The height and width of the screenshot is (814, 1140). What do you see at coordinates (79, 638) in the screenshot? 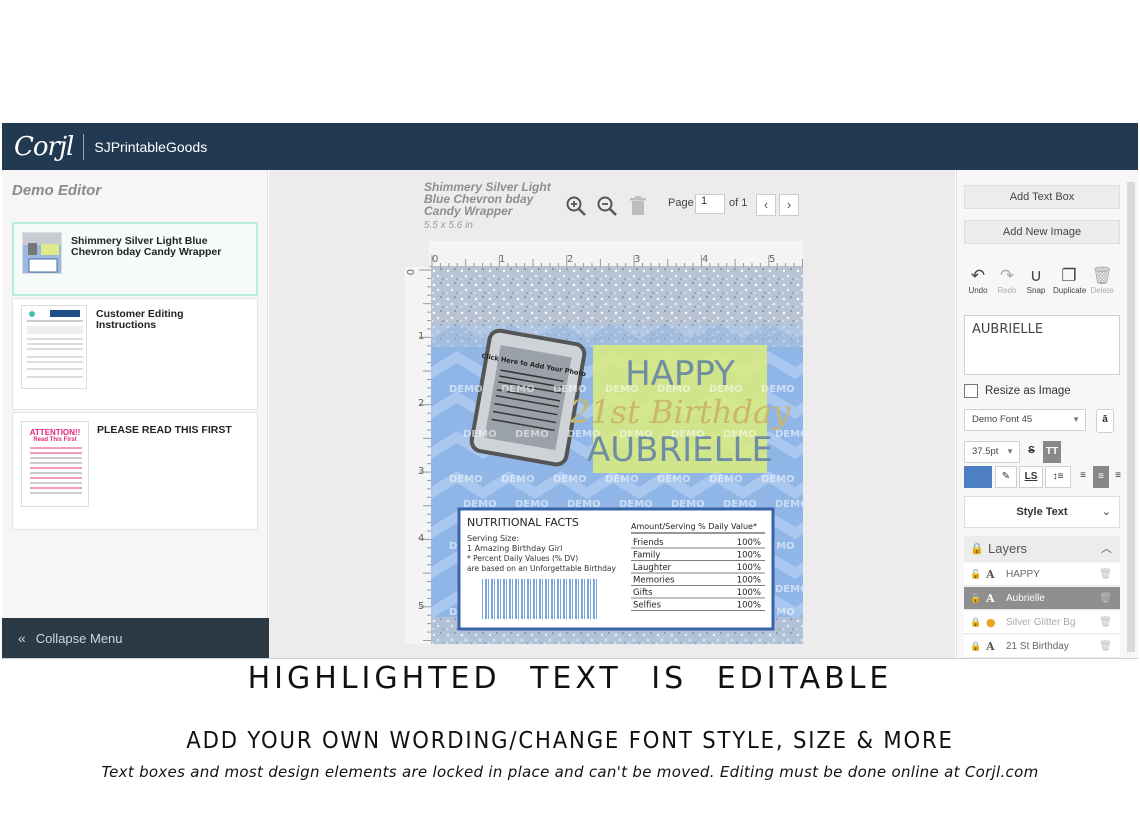
I see `collapse-menu-label: Collapse Menu` at bounding box center [79, 638].